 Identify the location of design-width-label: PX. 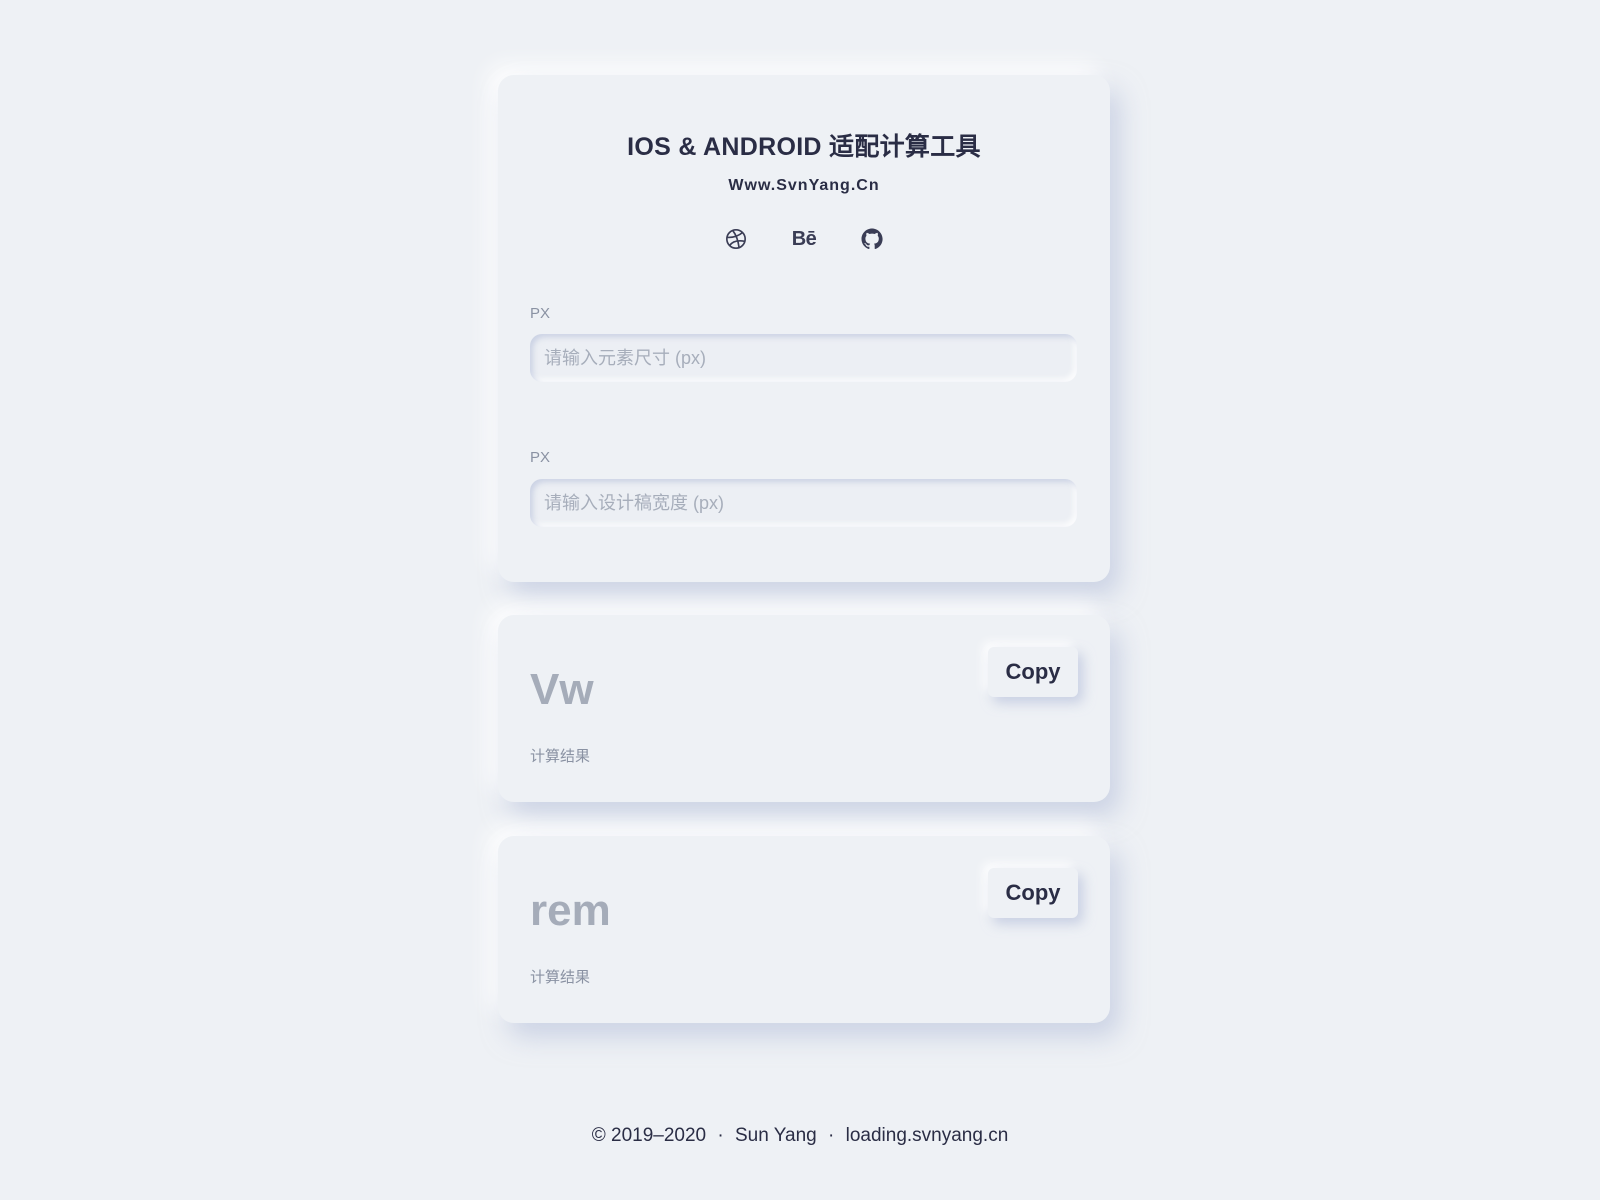
(540, 457).